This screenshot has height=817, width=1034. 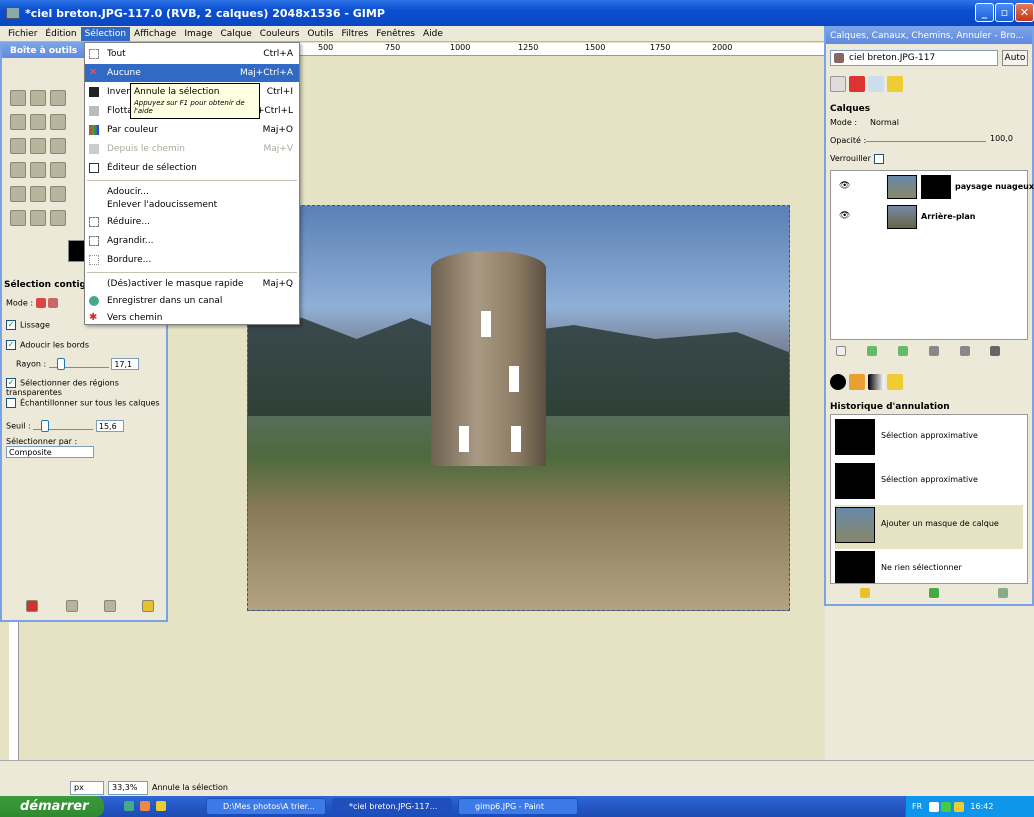 I want to click on clear-history-icon, so click(x=1002, y=593).